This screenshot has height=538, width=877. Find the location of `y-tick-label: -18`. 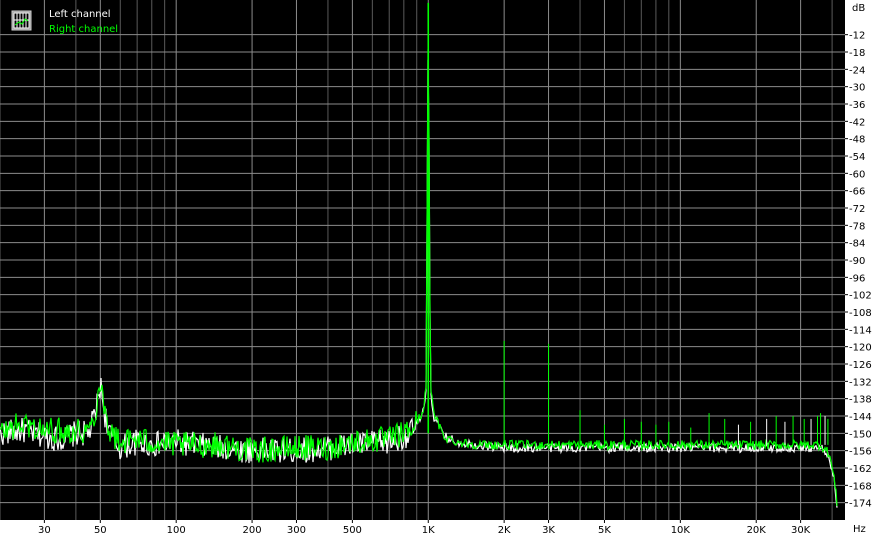

y-tick-label: -18 is located at coordinates (857, 53).